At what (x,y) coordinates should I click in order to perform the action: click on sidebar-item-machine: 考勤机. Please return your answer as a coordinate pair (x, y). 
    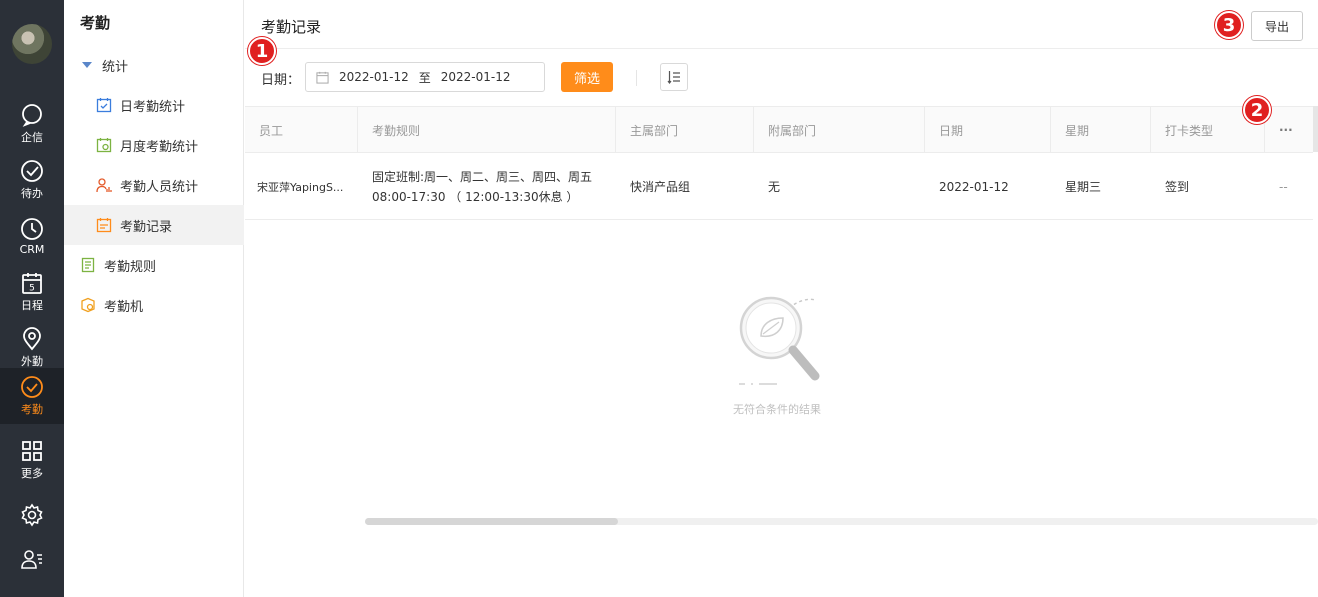
    Looking at the image, I should click on (154, 305).